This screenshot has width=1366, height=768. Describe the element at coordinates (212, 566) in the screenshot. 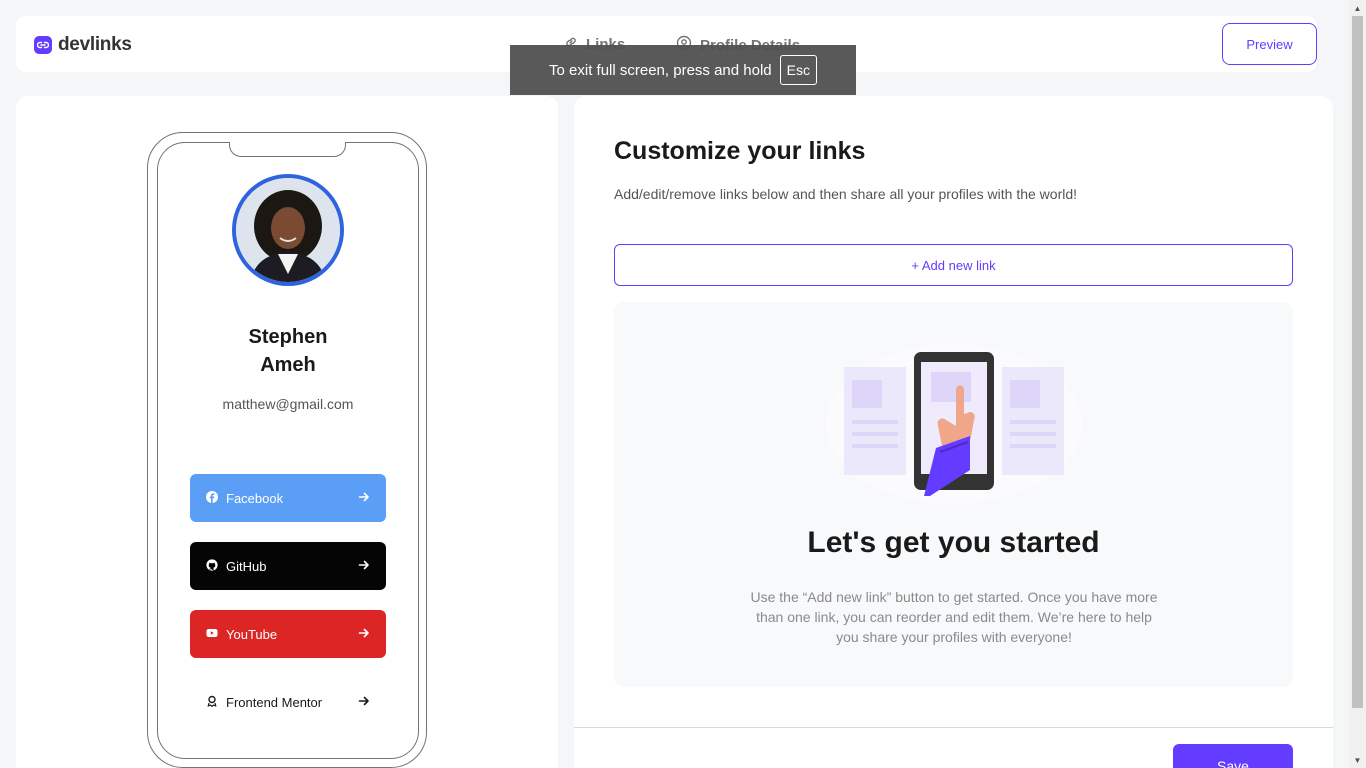

I see `github-icon` at that location.